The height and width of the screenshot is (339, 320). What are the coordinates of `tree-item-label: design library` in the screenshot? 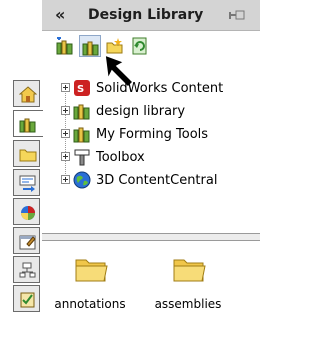 It's located at (141, 111).